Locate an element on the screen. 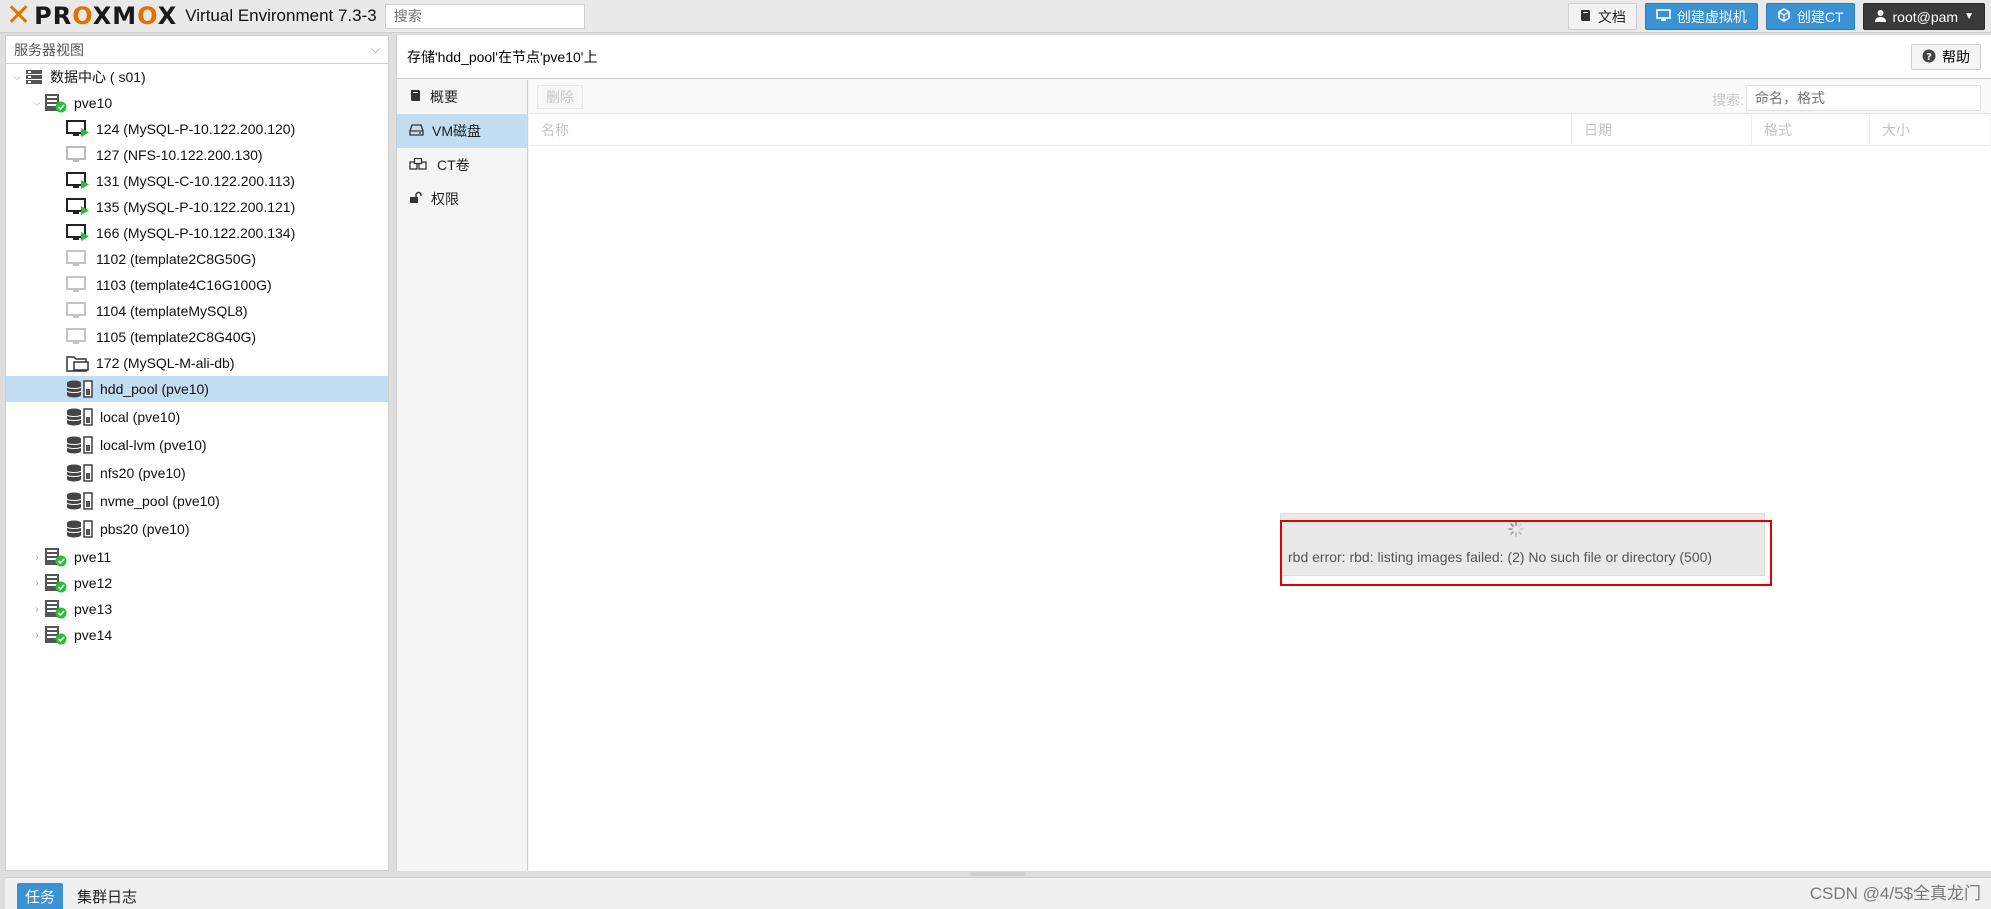 The height and width of the screenshot is (909, 1991). tree-guest-item: 131 (MySQL-C-10.122.200.113) is located at coordinates (197, 181).